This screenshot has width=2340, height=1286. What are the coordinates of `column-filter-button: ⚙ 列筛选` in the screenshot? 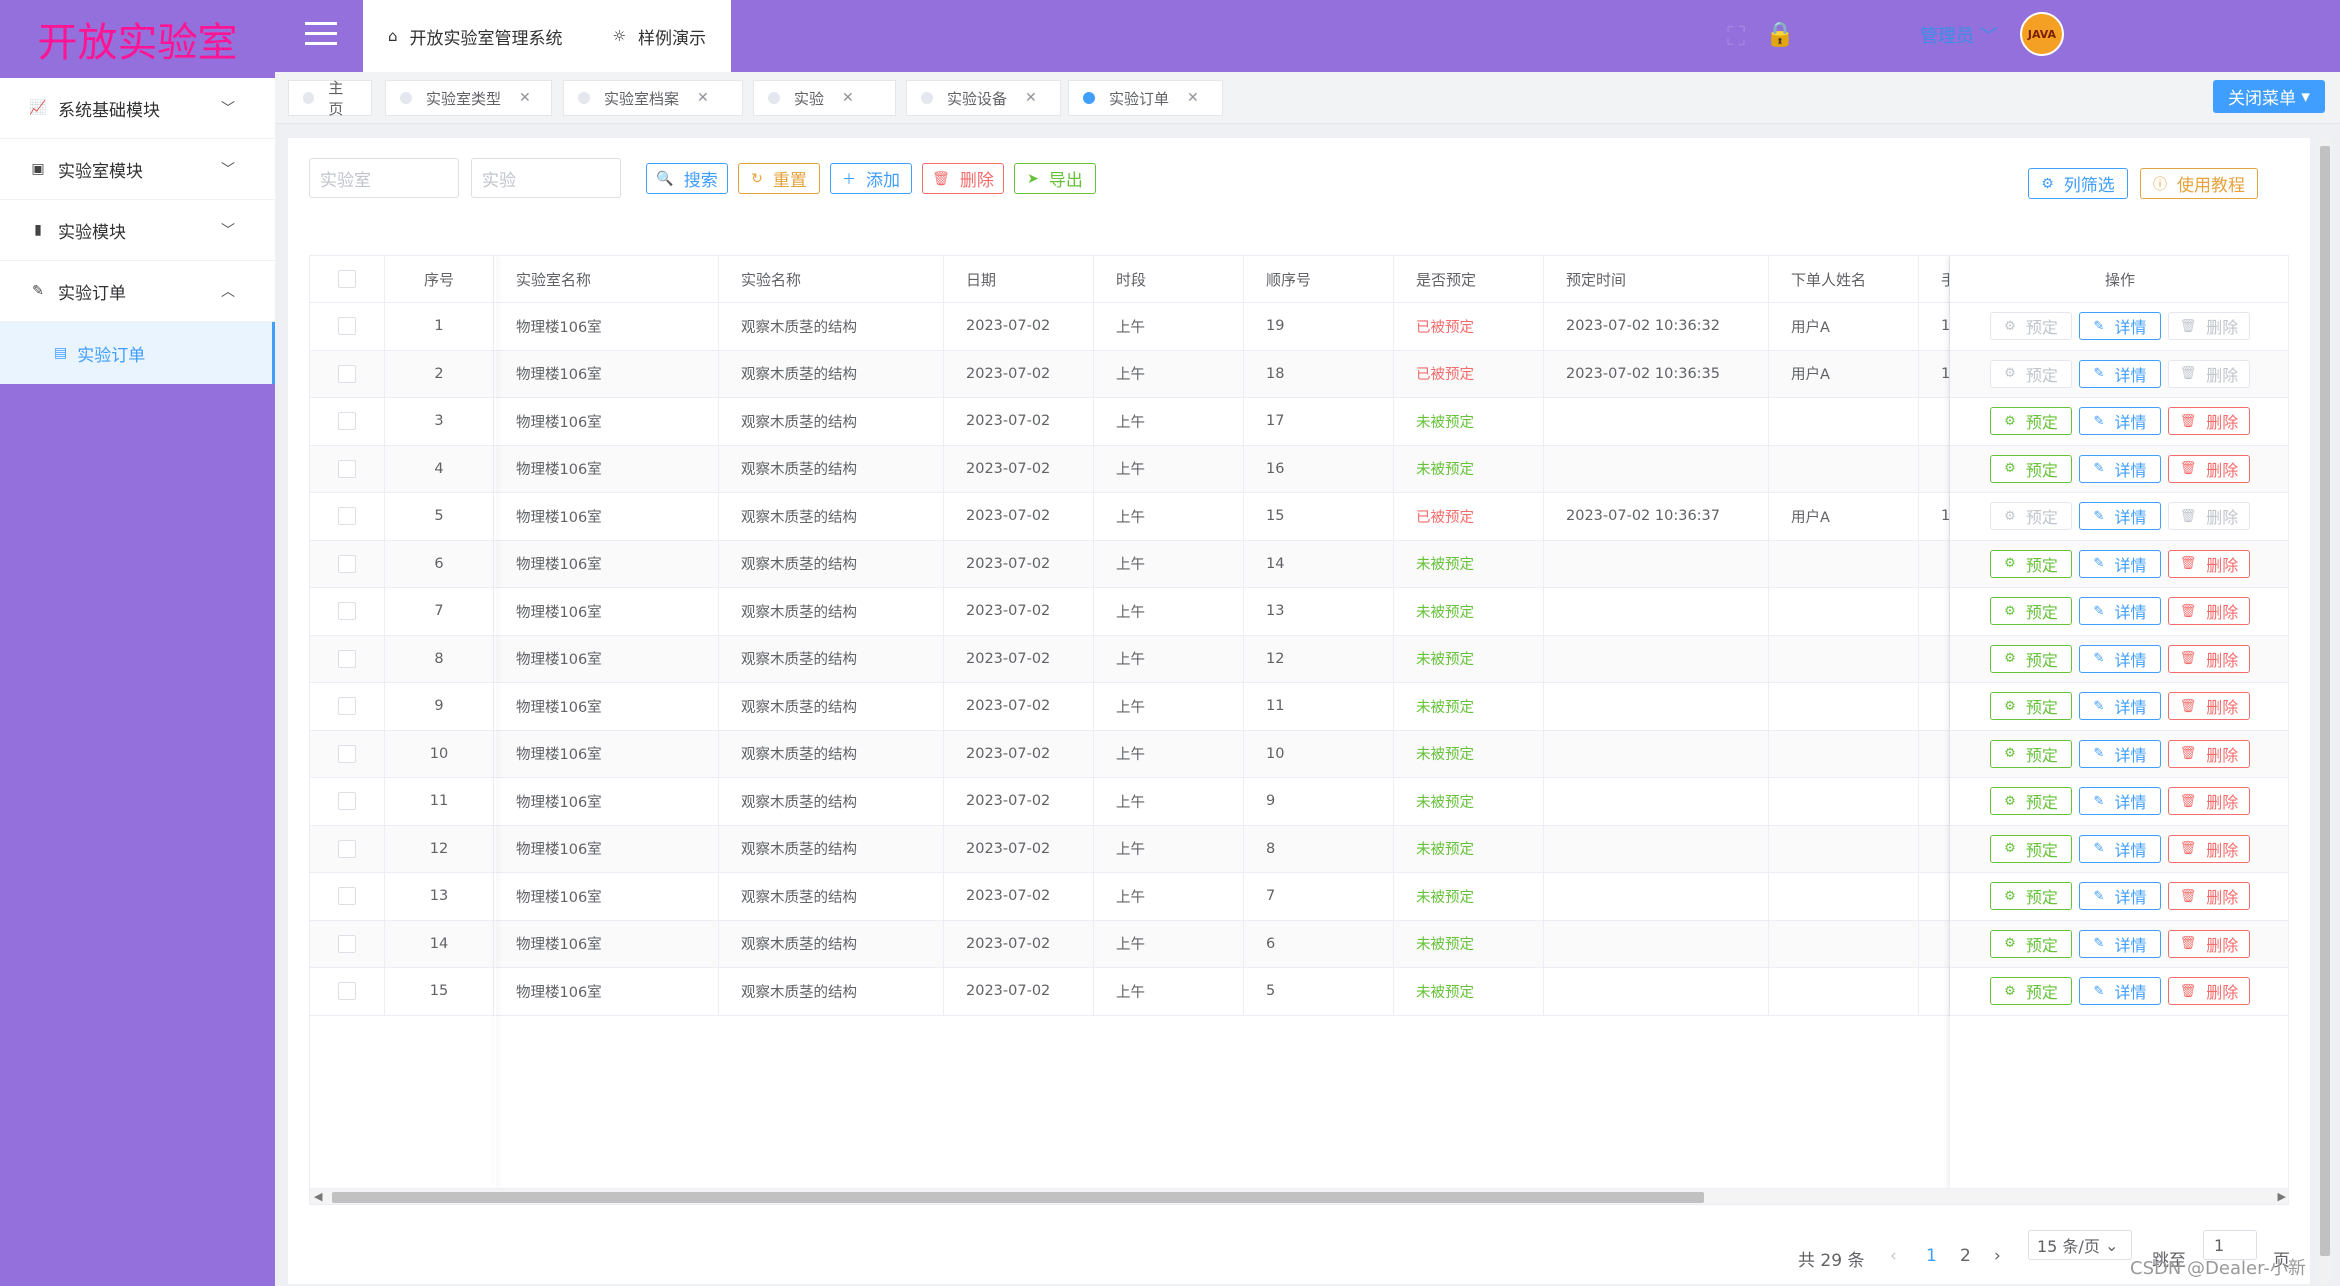 It's located at (2078, 183).